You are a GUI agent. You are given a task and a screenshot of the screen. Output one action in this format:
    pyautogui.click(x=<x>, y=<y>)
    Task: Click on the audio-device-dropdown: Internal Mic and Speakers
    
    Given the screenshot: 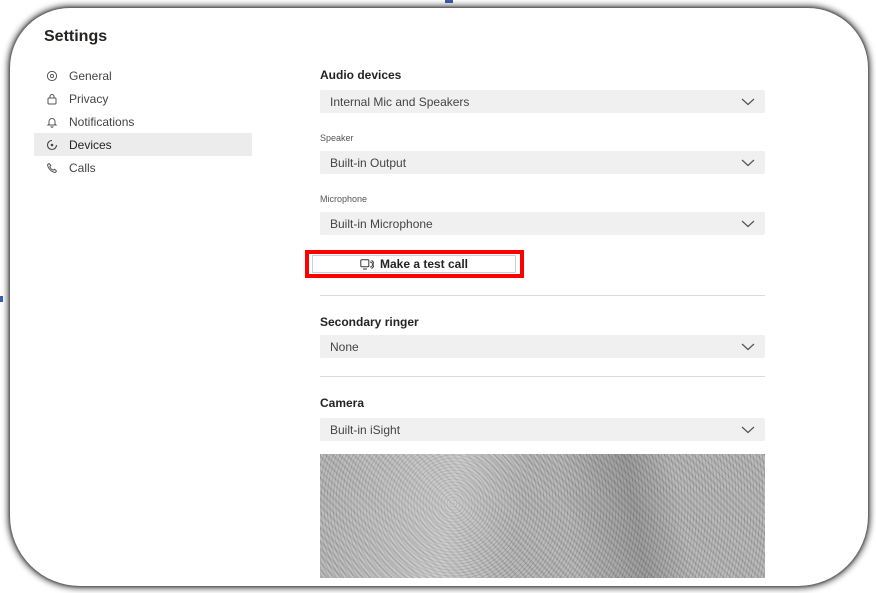 What is the action you would take?
    pyautogui.click(x=542, y=101)
    